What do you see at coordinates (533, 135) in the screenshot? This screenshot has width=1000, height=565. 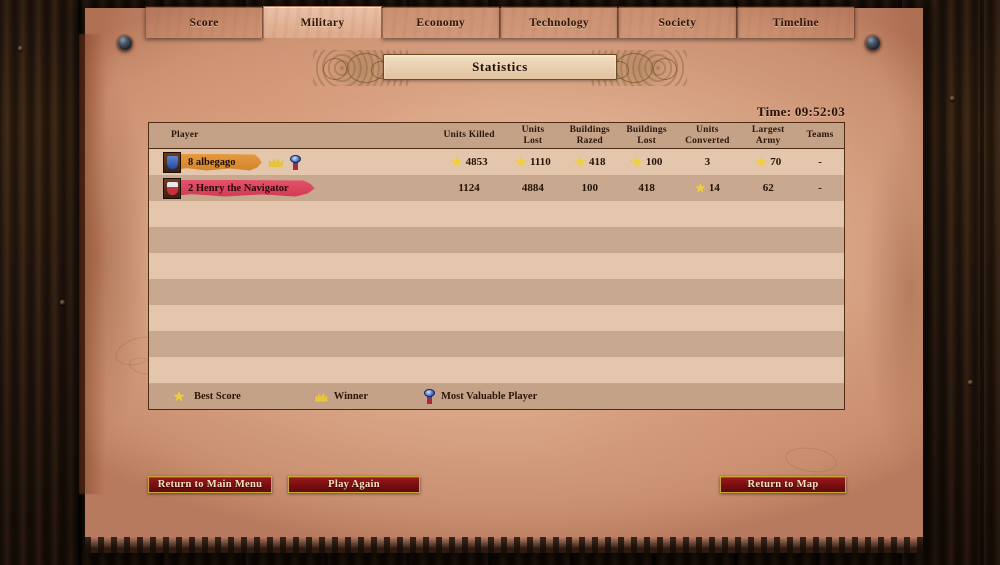 I see `header-units-lost: Units Lost` at bounding box center [533, 135].